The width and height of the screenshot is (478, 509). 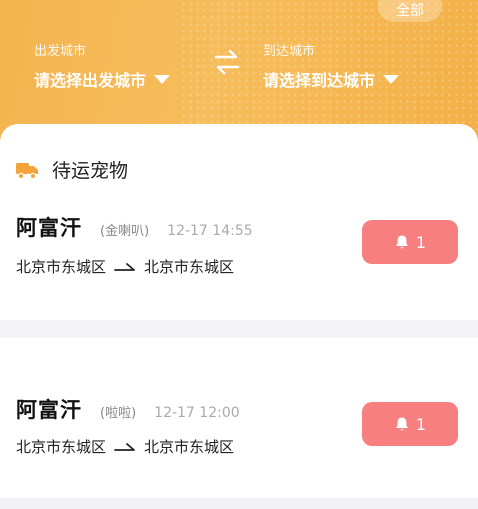 I want to click on from-city-select-label: 请选择出发城市, so click(x=90, y=80).